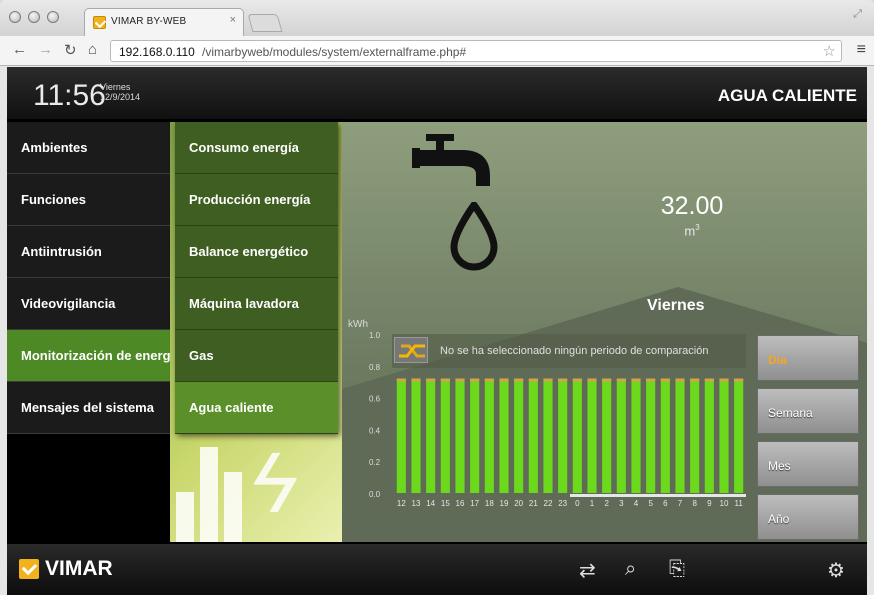 The width and height of the screenshot is (874, 595). What do you see at coordinates (19, 49) in the screenshot?
I see `back-arrow-icon: ←` at bounding box center [19, 49].